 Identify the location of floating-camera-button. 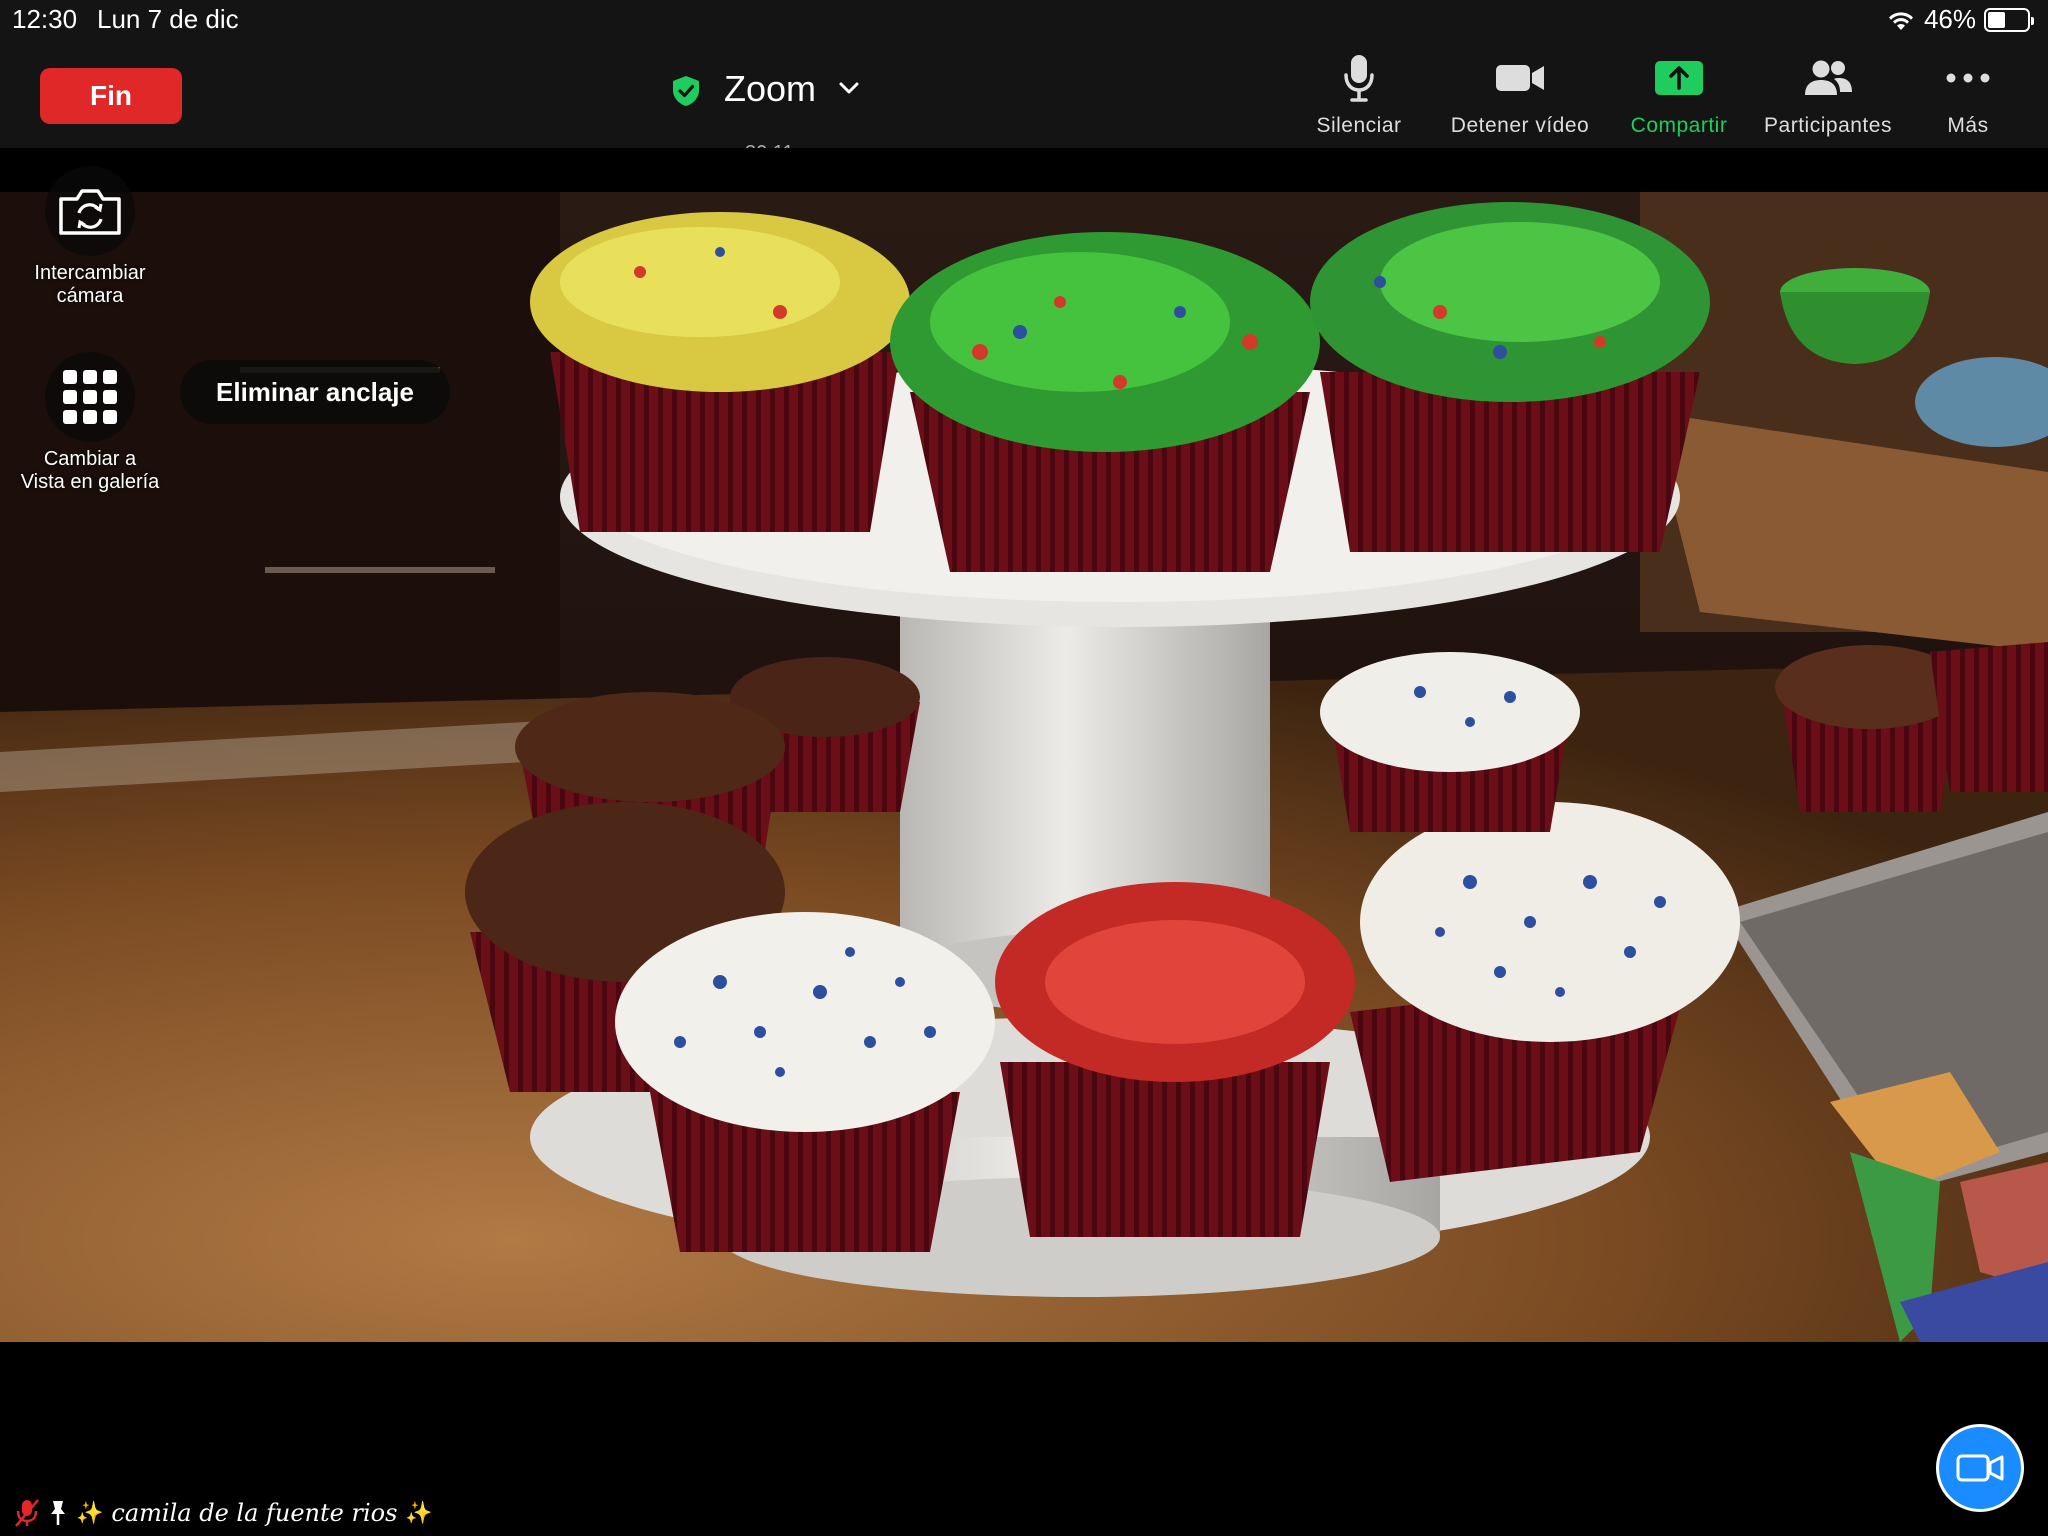
(1980, 1468).